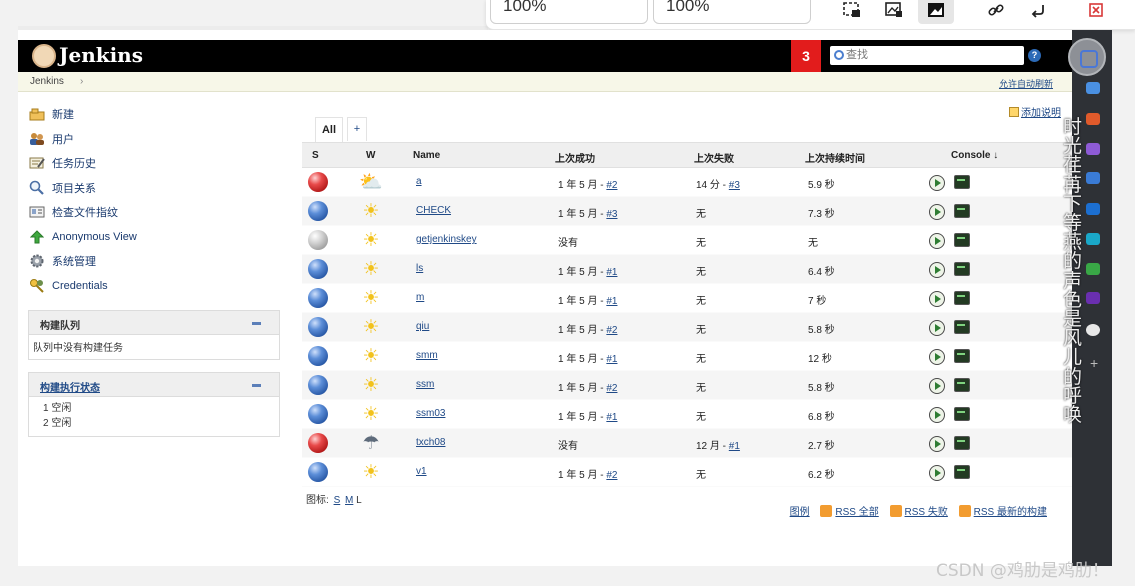  Describe the element at coordinates (732, 12) in the screenshot. I see `zoom-input-2: 100%` at that location.